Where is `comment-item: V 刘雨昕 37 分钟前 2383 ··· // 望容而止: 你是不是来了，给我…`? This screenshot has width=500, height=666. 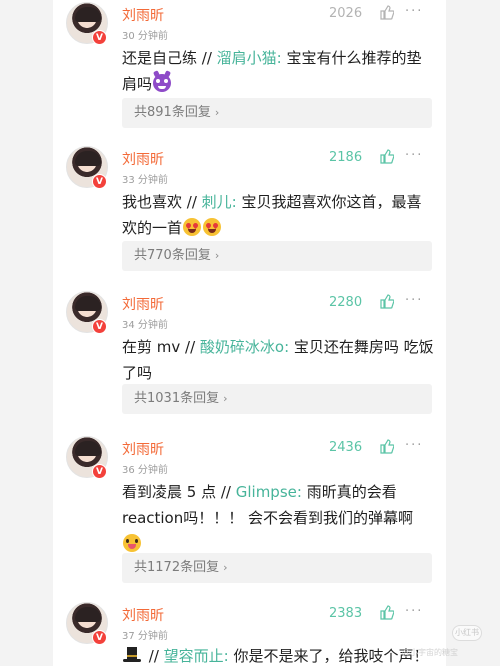
comment-item: V 刘雨昕 37 分钟前 2383 ··· // 望容而止: 你是不是来了，给我… is located at coordinates (249, 634).